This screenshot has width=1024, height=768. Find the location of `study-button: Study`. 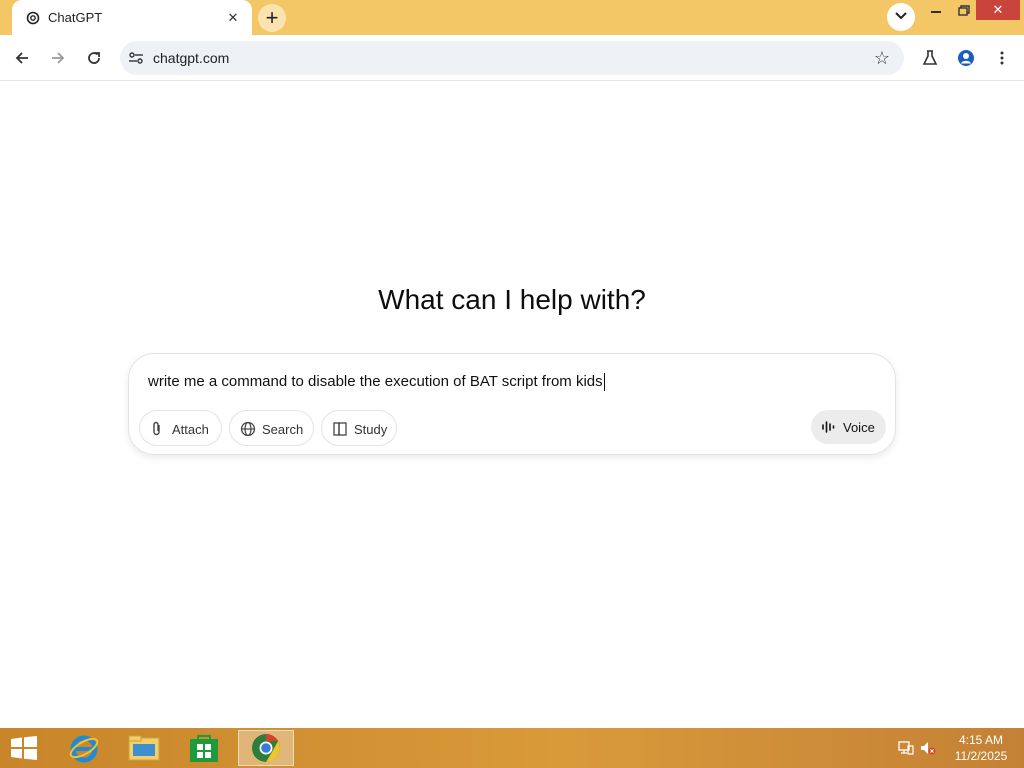

study-button: Study is located at coordinates (359, 428).